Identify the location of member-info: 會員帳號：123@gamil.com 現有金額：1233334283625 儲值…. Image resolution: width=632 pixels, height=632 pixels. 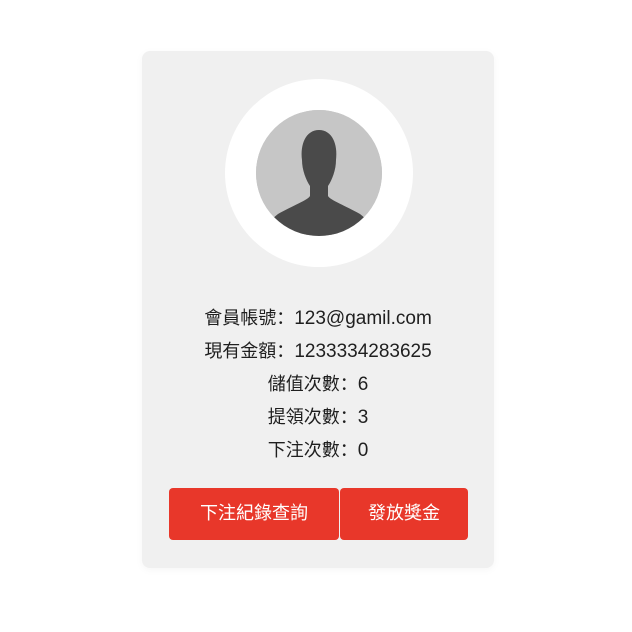
(318, 384).